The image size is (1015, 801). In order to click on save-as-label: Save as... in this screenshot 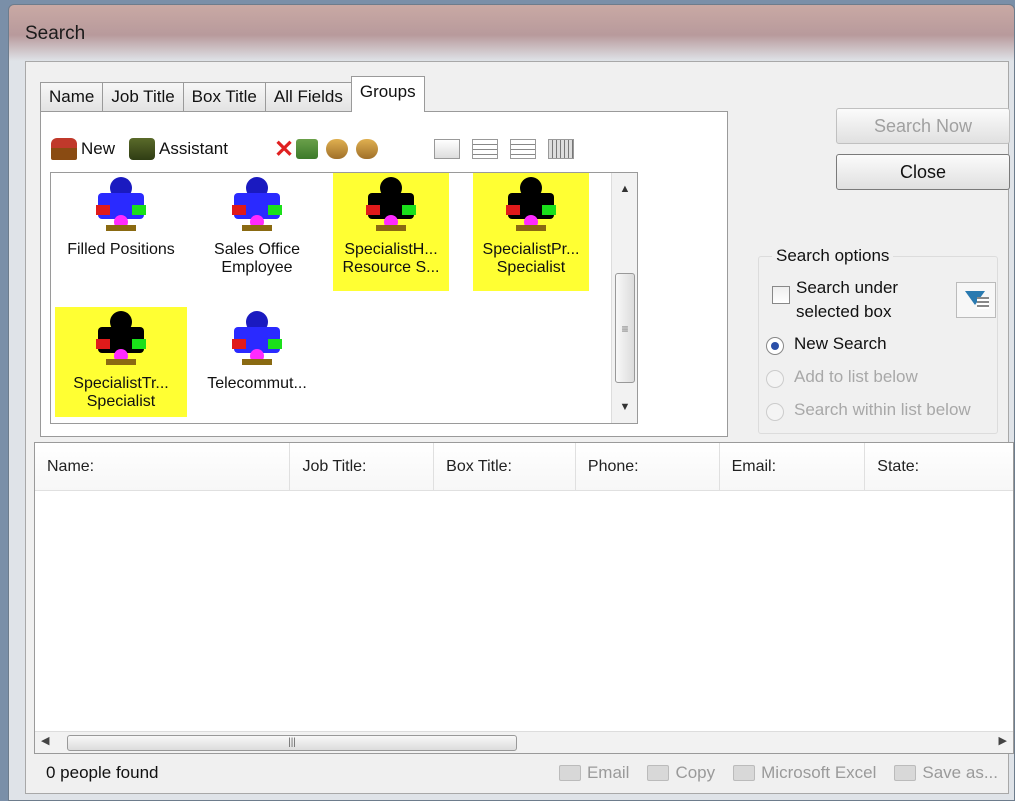, I will do `click(960, 772)`.